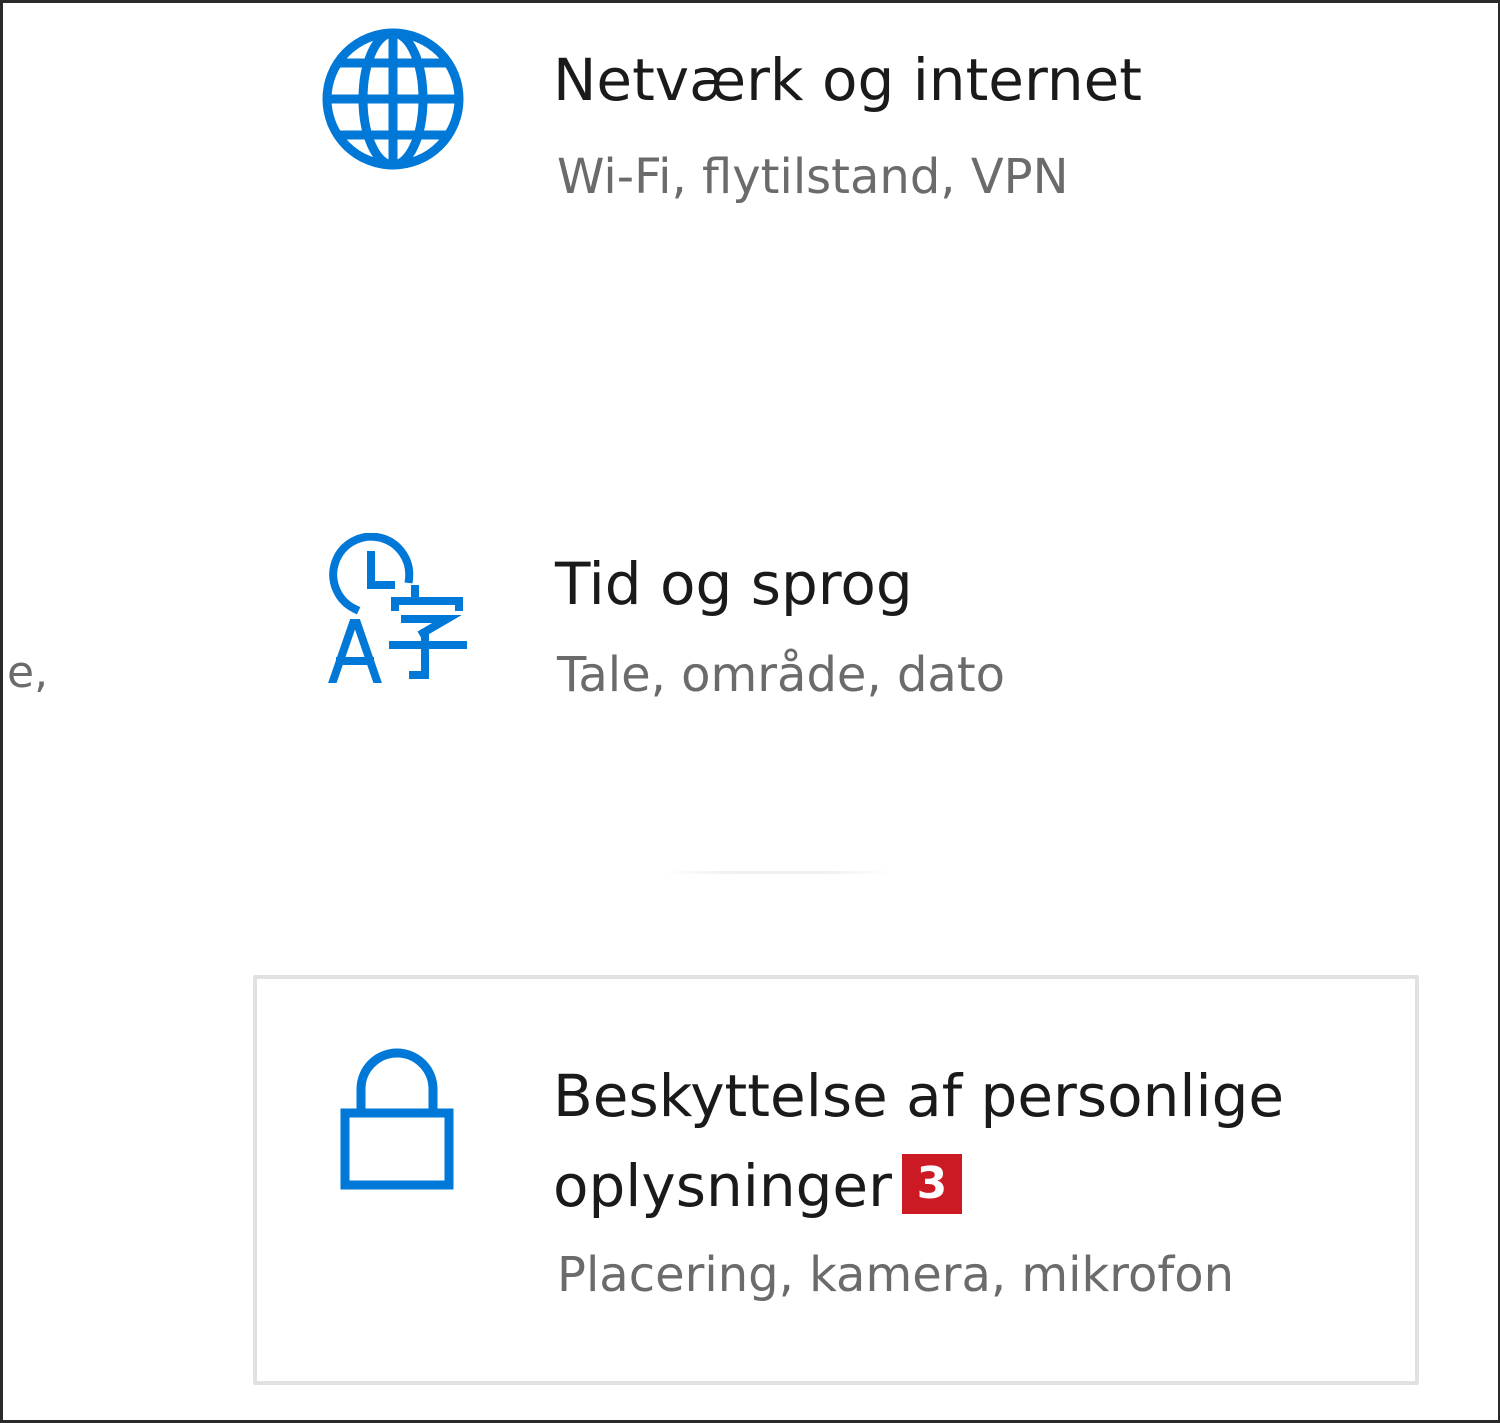 This screenshot has height=1423, width=1500. Describe the element at coordinates (943, 1141) in the screenshot. I see `tile-title: Beskyttelse af personlige oplysninger 3` at that location.